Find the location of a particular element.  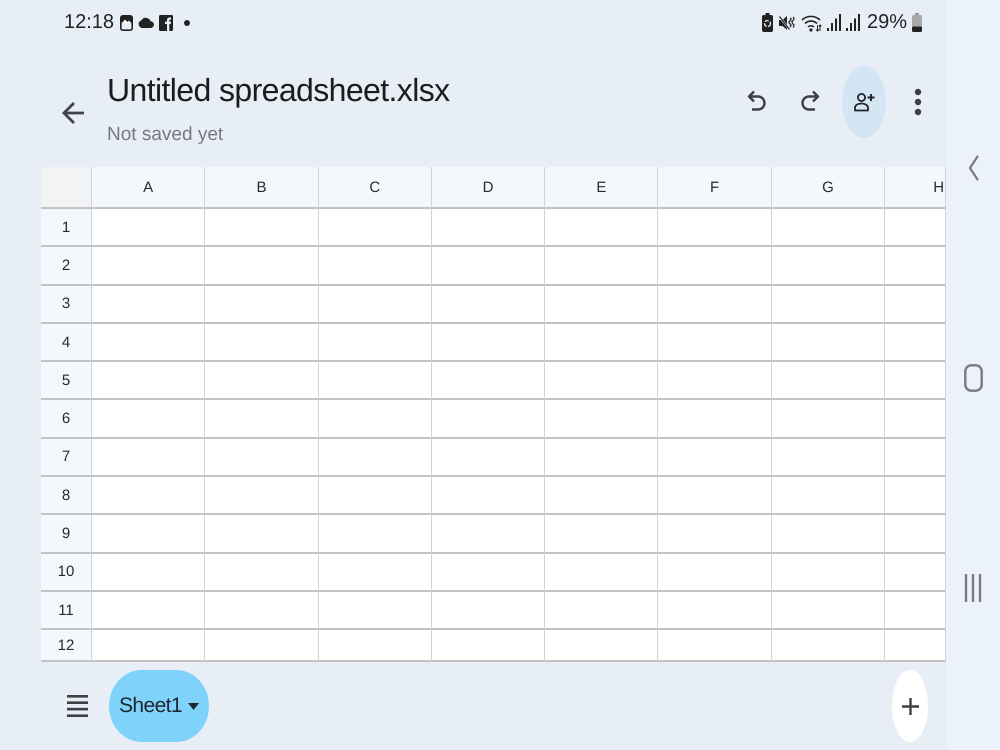

column-header: B is located at coordinates (262, 188).